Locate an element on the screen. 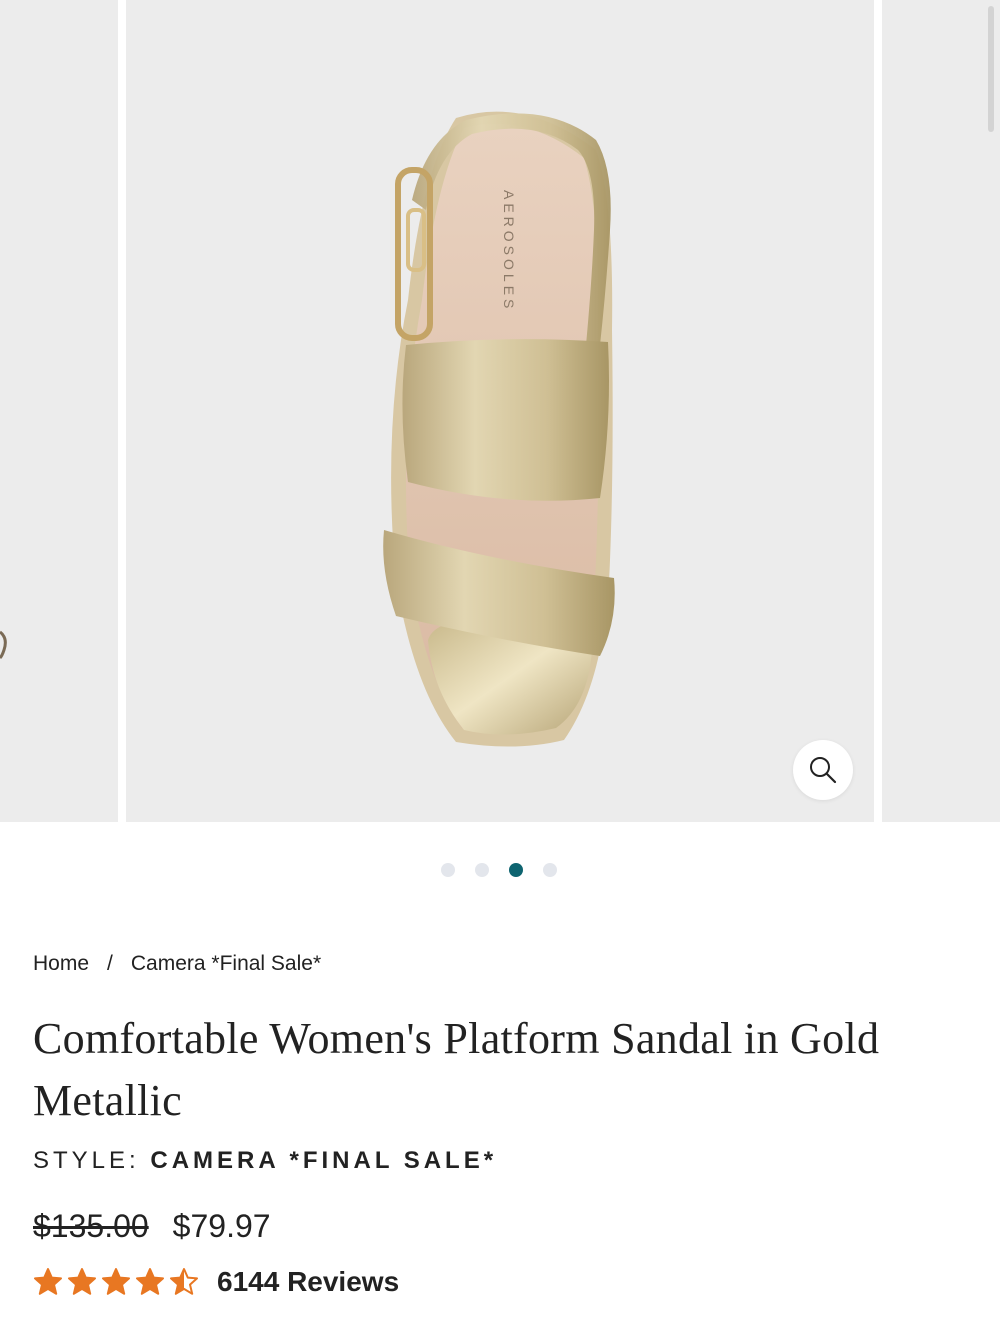 Image resolution: width=1000 pixels, height=1333 pixels. rating-summary: 6144 Reviews is located at coordinates (216, 1282).